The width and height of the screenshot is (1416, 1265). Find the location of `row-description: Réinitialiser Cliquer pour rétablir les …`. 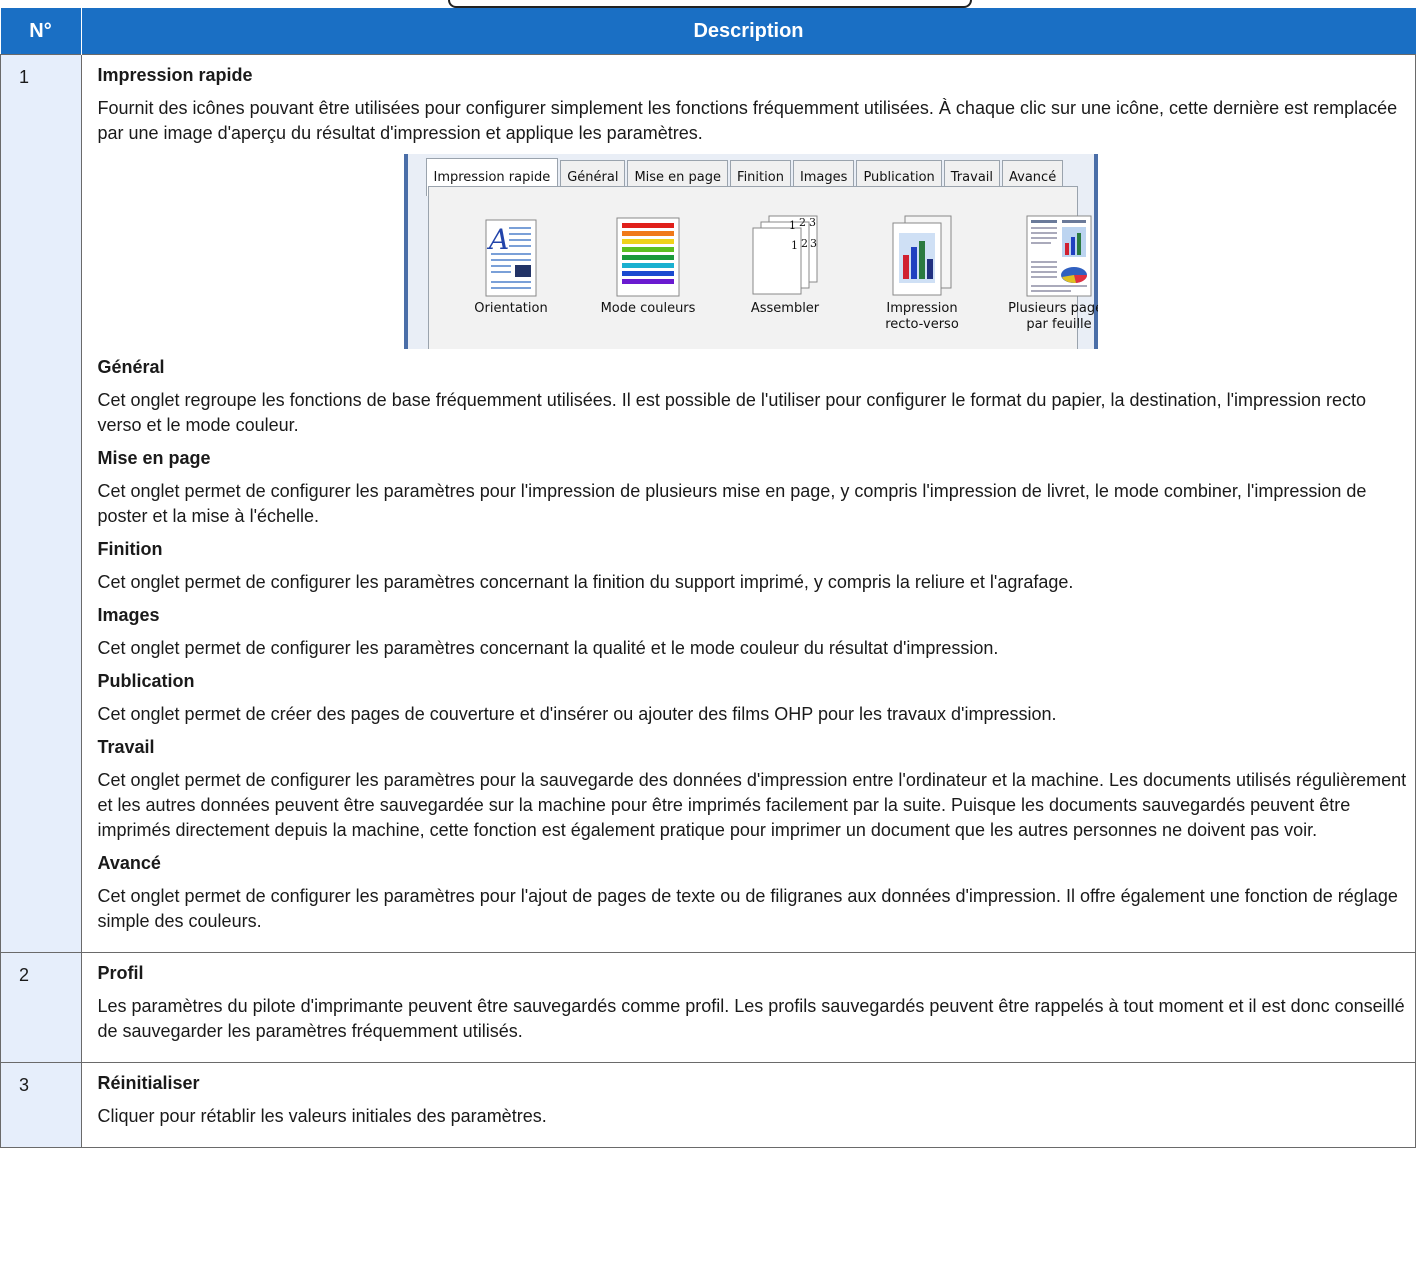

row-description: Réinitialiser Cliquer pour rétablir les … is located at coordinates (748, 1105).